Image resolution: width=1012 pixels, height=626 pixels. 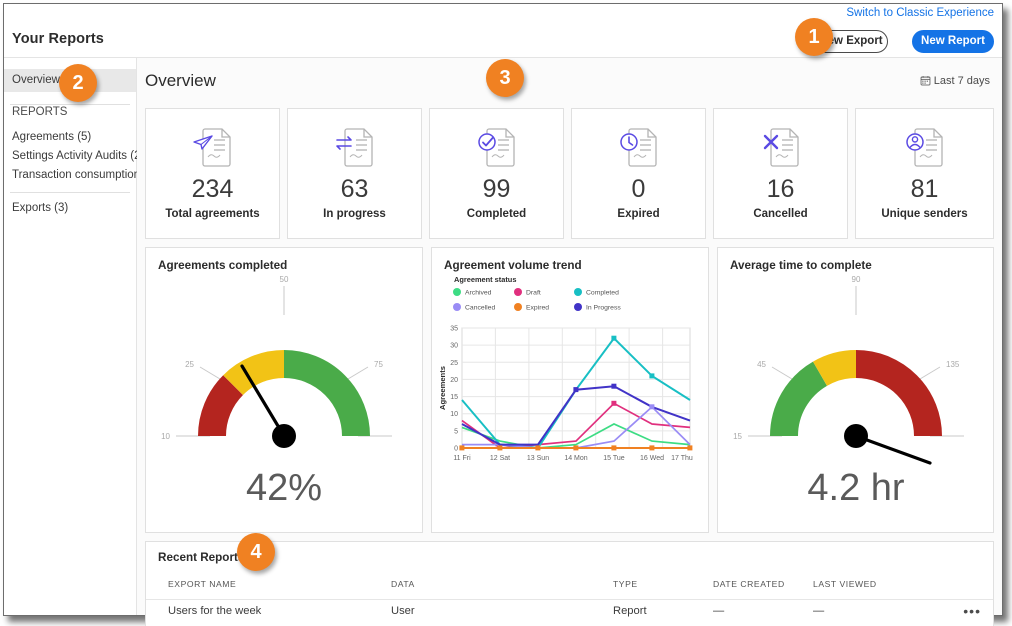 What do you see at coordinates (845, 584) in the screenshot?
I see `column-header-last-viewed: LAST VIEWED` at bounding box center [845, 584].